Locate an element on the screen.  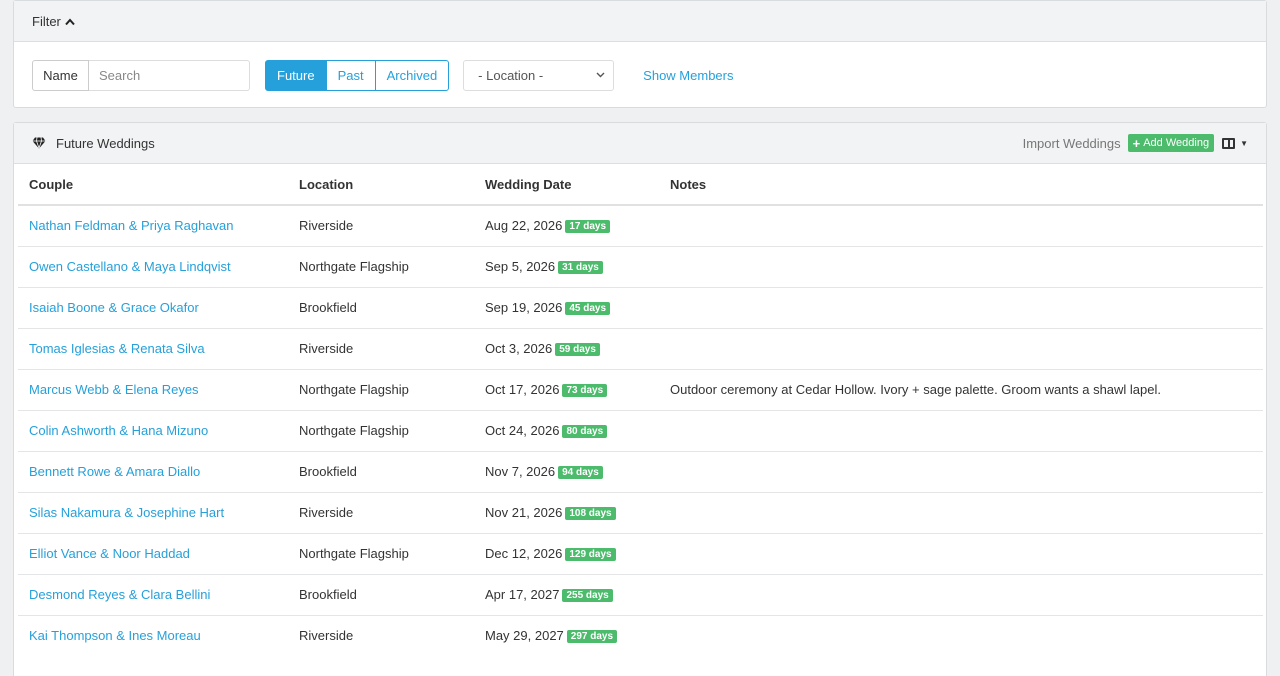
date-cell: Oct 3, 2026 59 days is located at coordinates (566, 349).